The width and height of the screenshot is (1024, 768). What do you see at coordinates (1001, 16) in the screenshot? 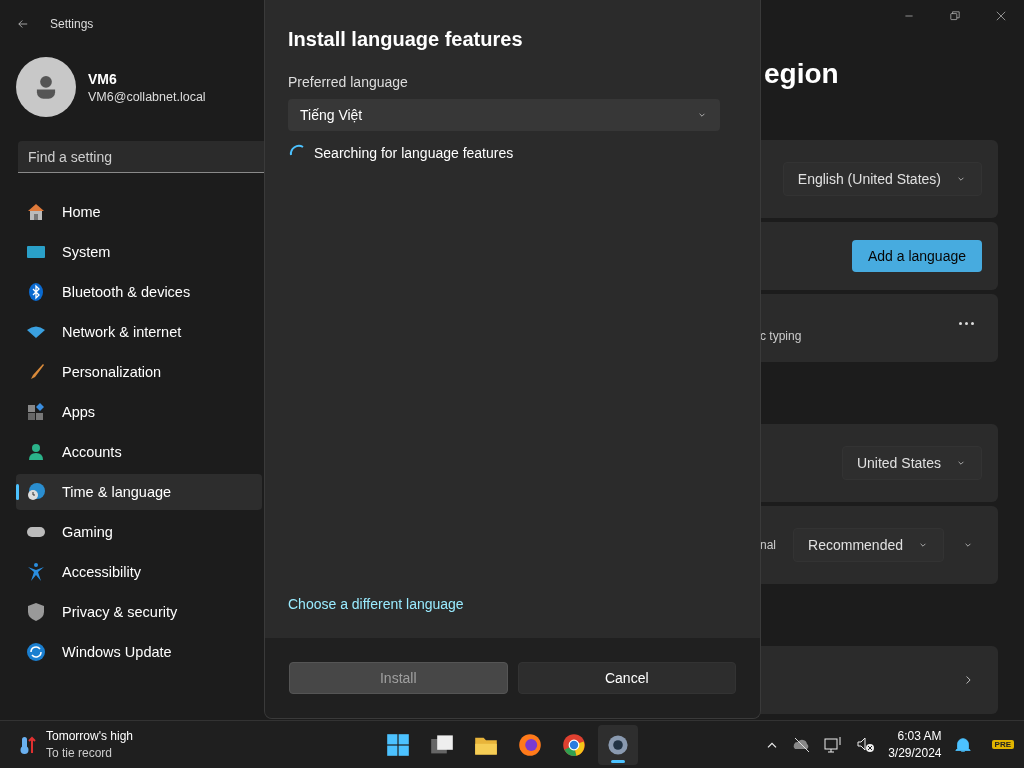
I see `close-icon` at bounding box center [1001, 16].